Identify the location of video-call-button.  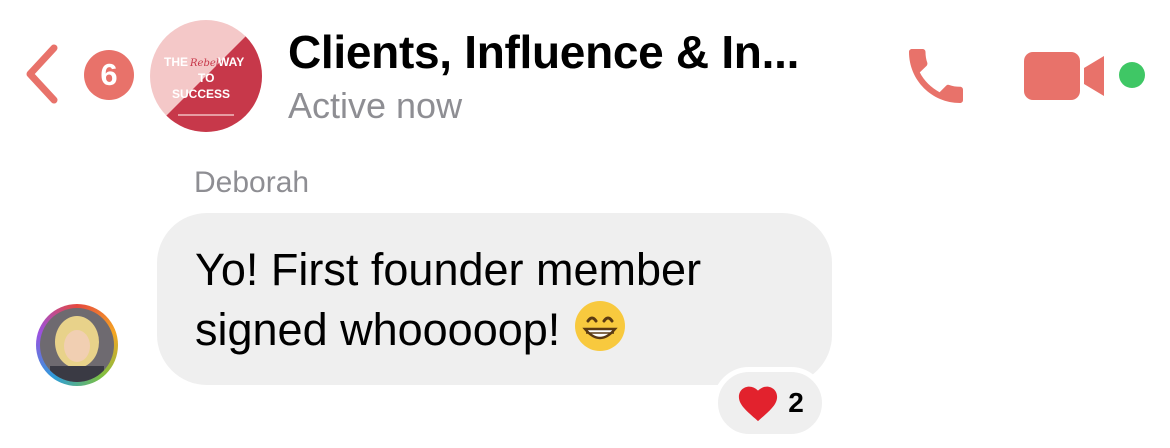
(1067, 76).